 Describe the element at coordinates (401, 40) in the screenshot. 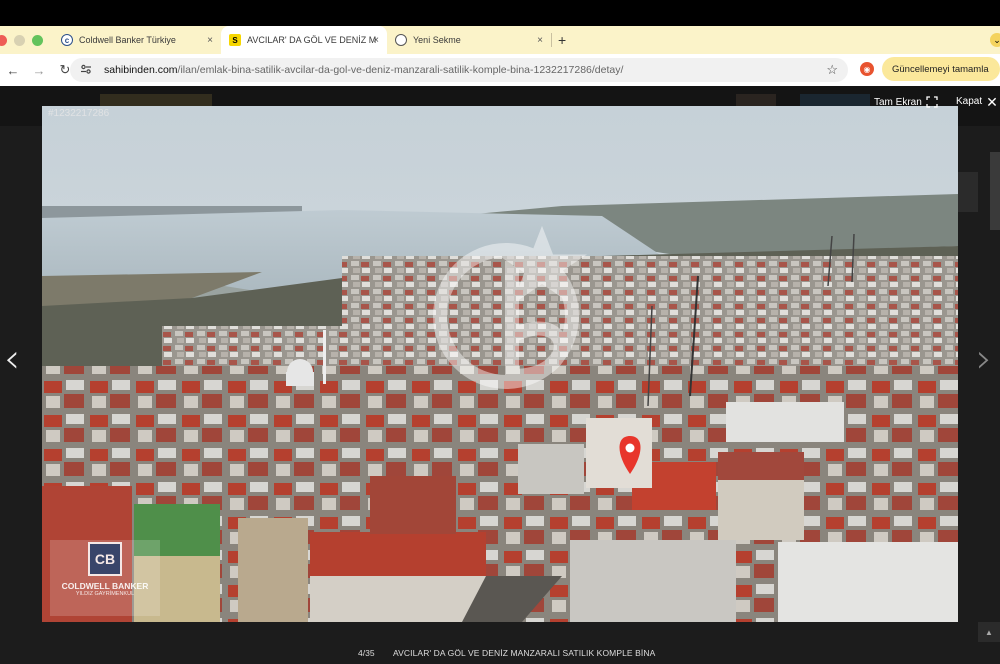

I see `globe-icon` at that location.